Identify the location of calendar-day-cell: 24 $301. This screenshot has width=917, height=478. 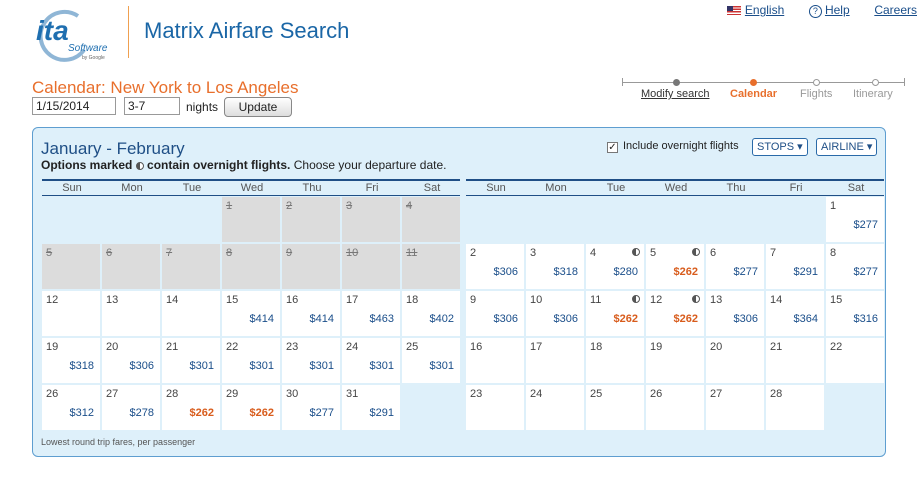
(371, 360).